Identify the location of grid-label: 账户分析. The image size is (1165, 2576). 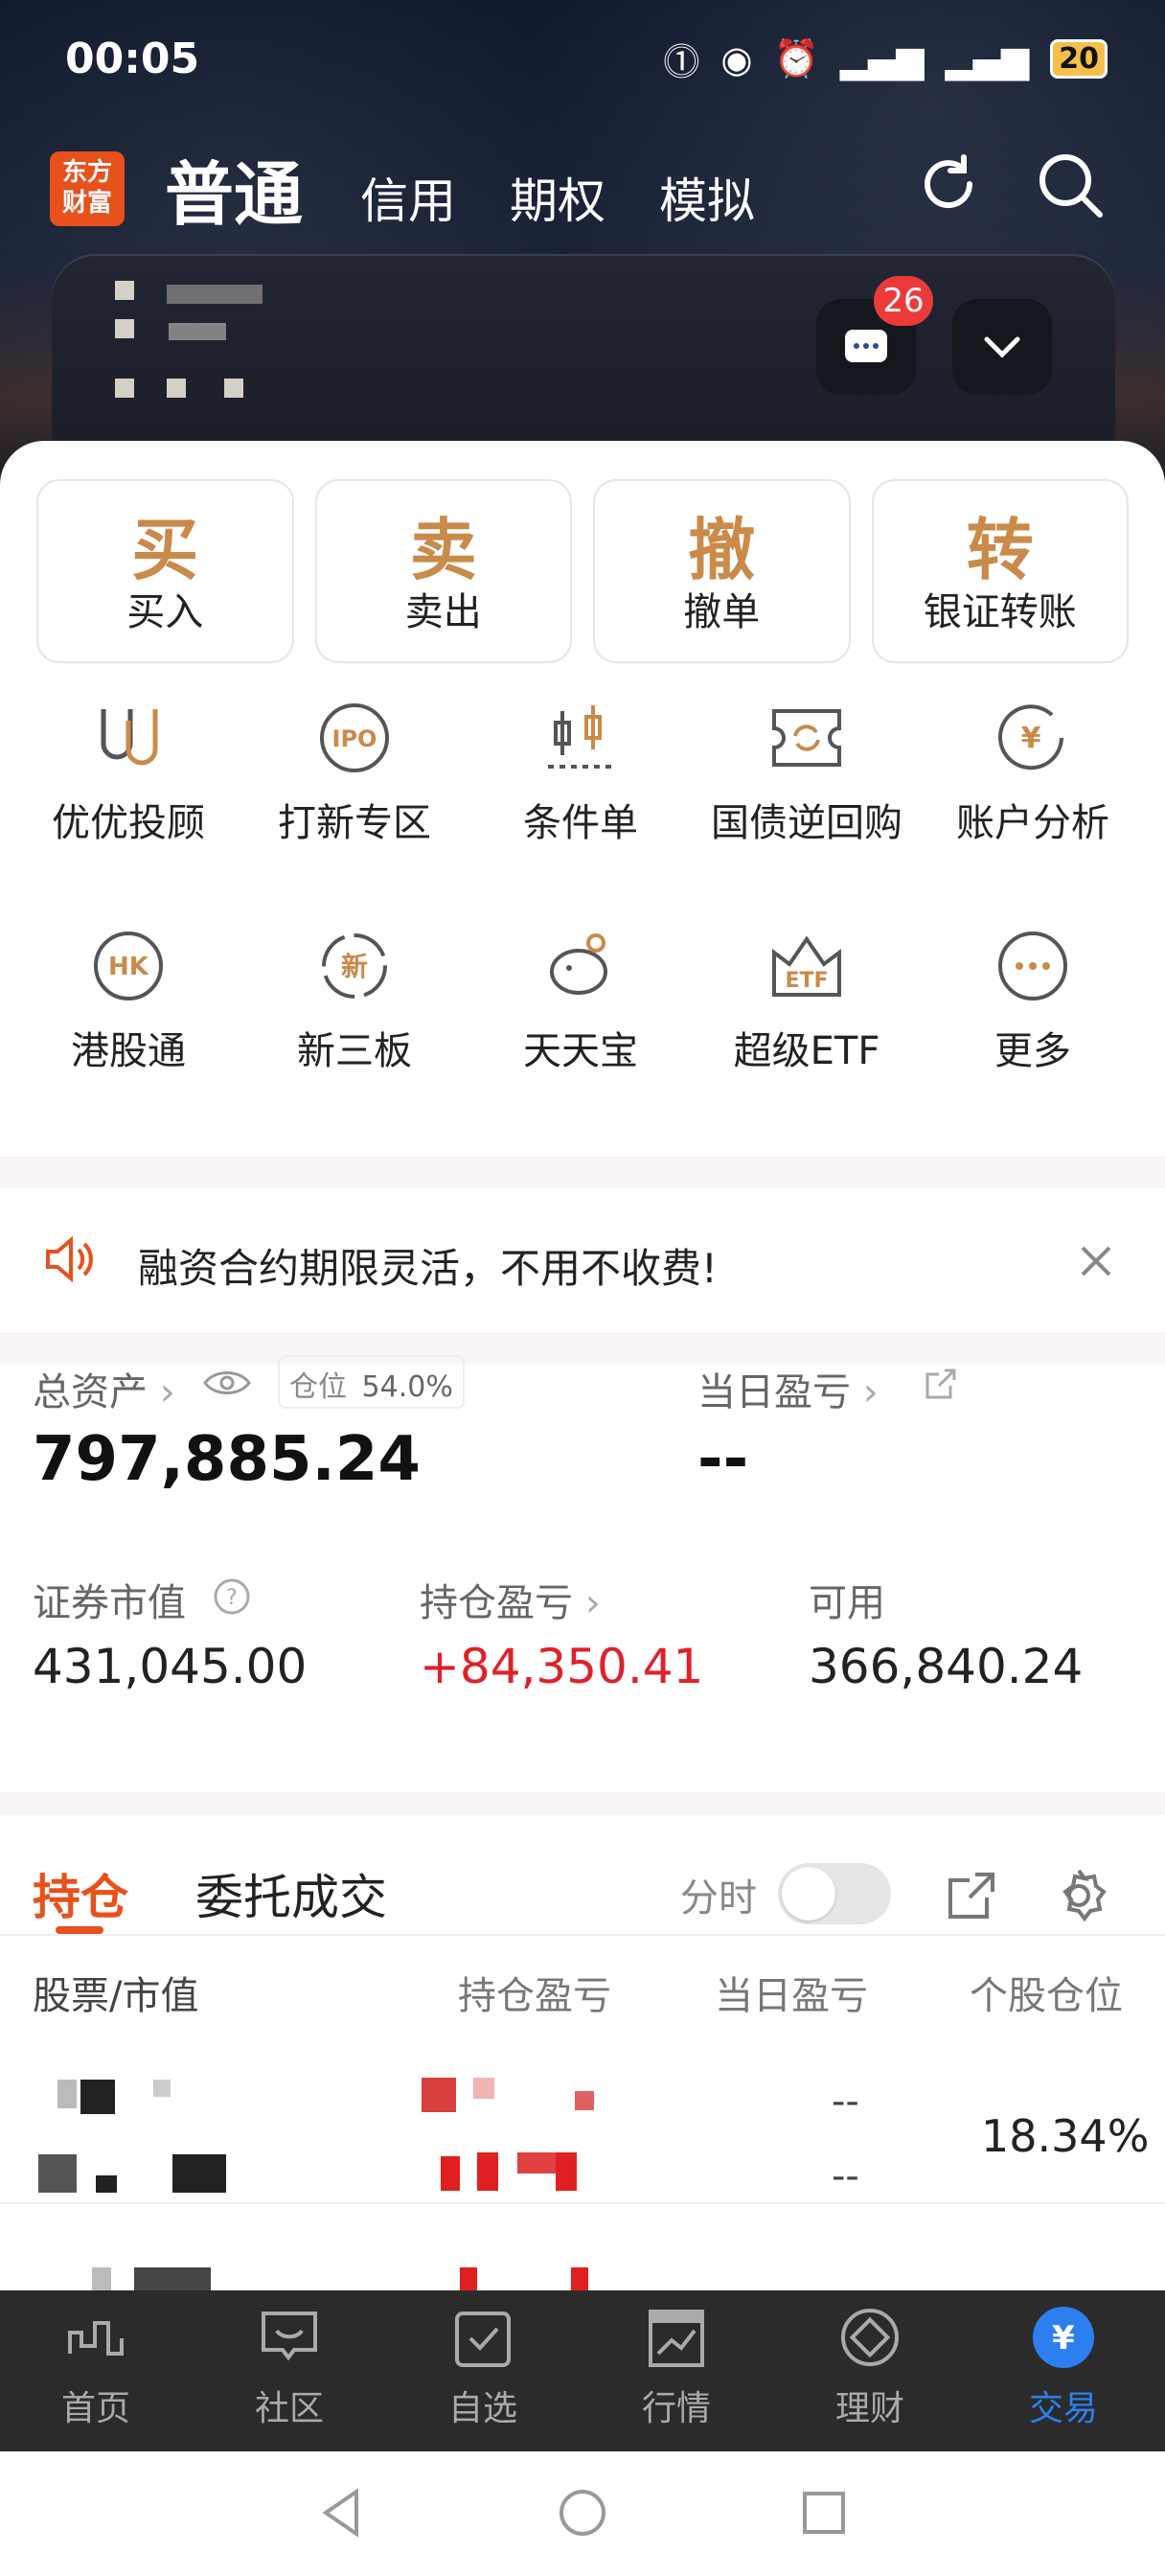
(1032, 823).